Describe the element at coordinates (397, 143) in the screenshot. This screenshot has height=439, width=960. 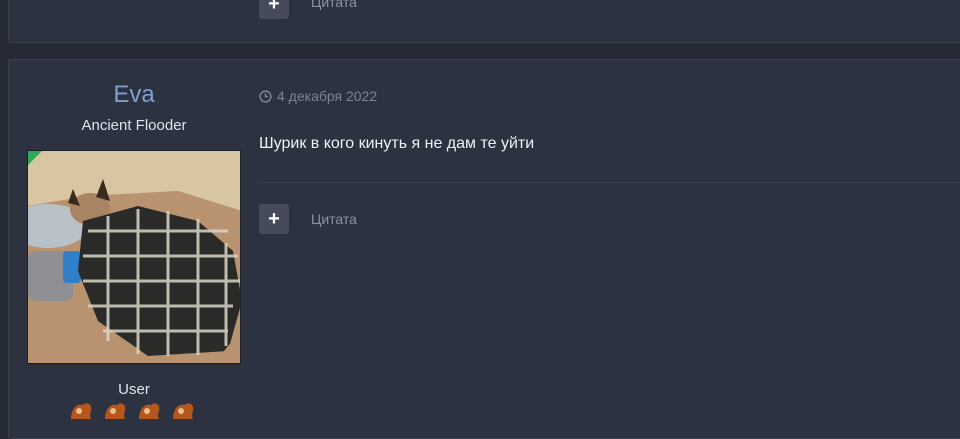
I see `post-content: Шурик в кого кинуть я не дам те уйти` at that location.